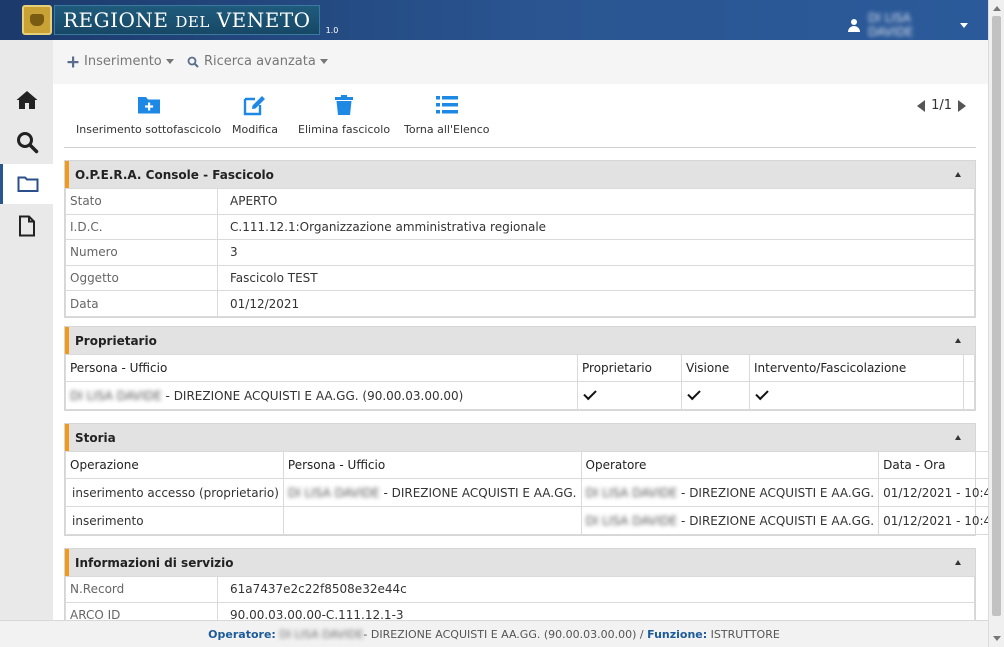 Image resolution: width=1004 pixels, height=647 pixels. I want to click on add-subfolder-button: Inserimento sottofascicolo, so click(148, 115).